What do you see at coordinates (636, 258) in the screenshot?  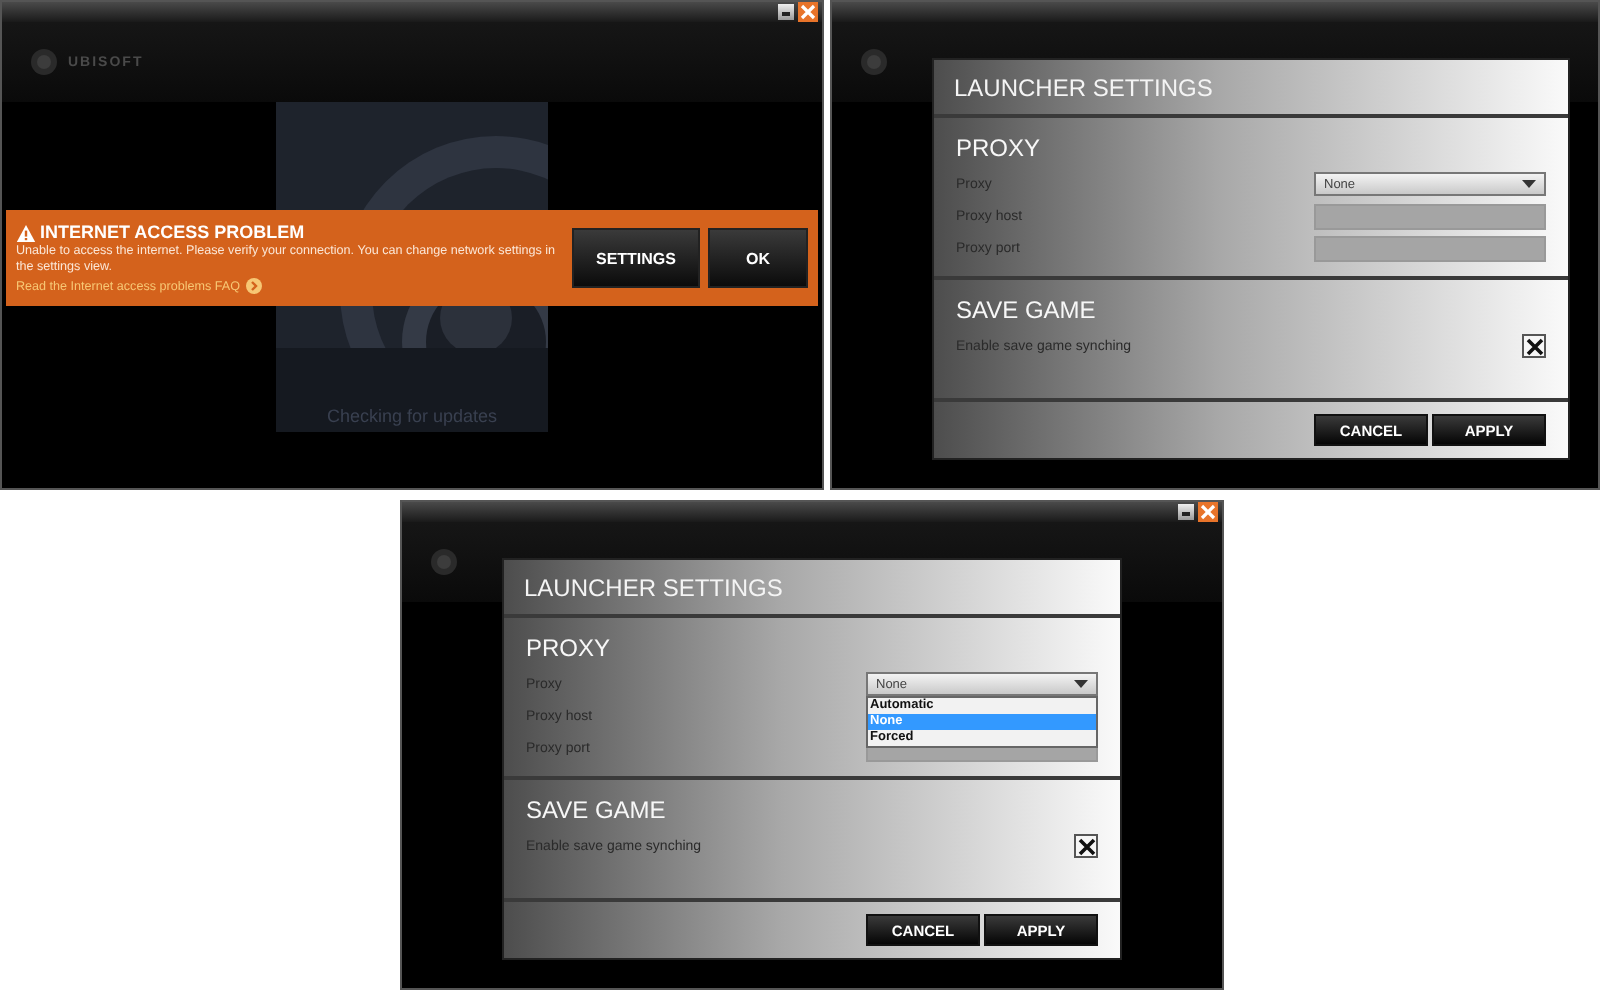 I see `dialog-button: SETTINGS` at bounding box center [636, 258].